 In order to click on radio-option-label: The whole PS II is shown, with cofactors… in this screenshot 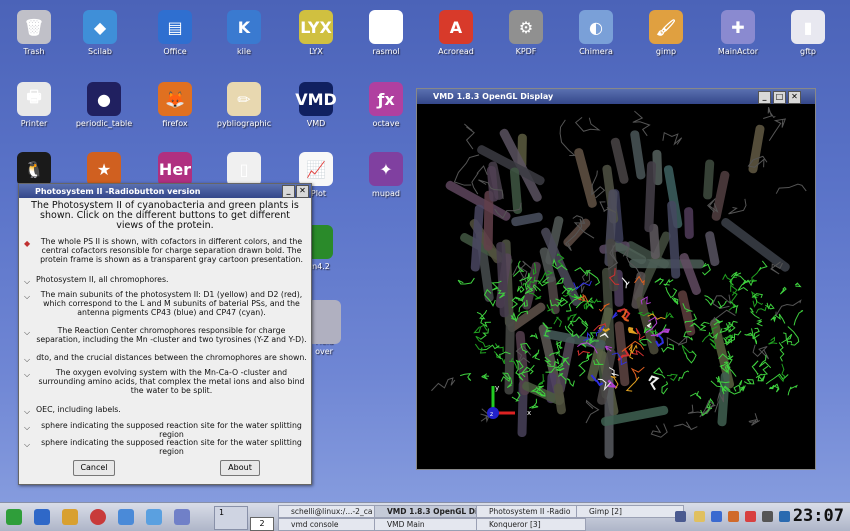, I will do `click(171, 250)`.